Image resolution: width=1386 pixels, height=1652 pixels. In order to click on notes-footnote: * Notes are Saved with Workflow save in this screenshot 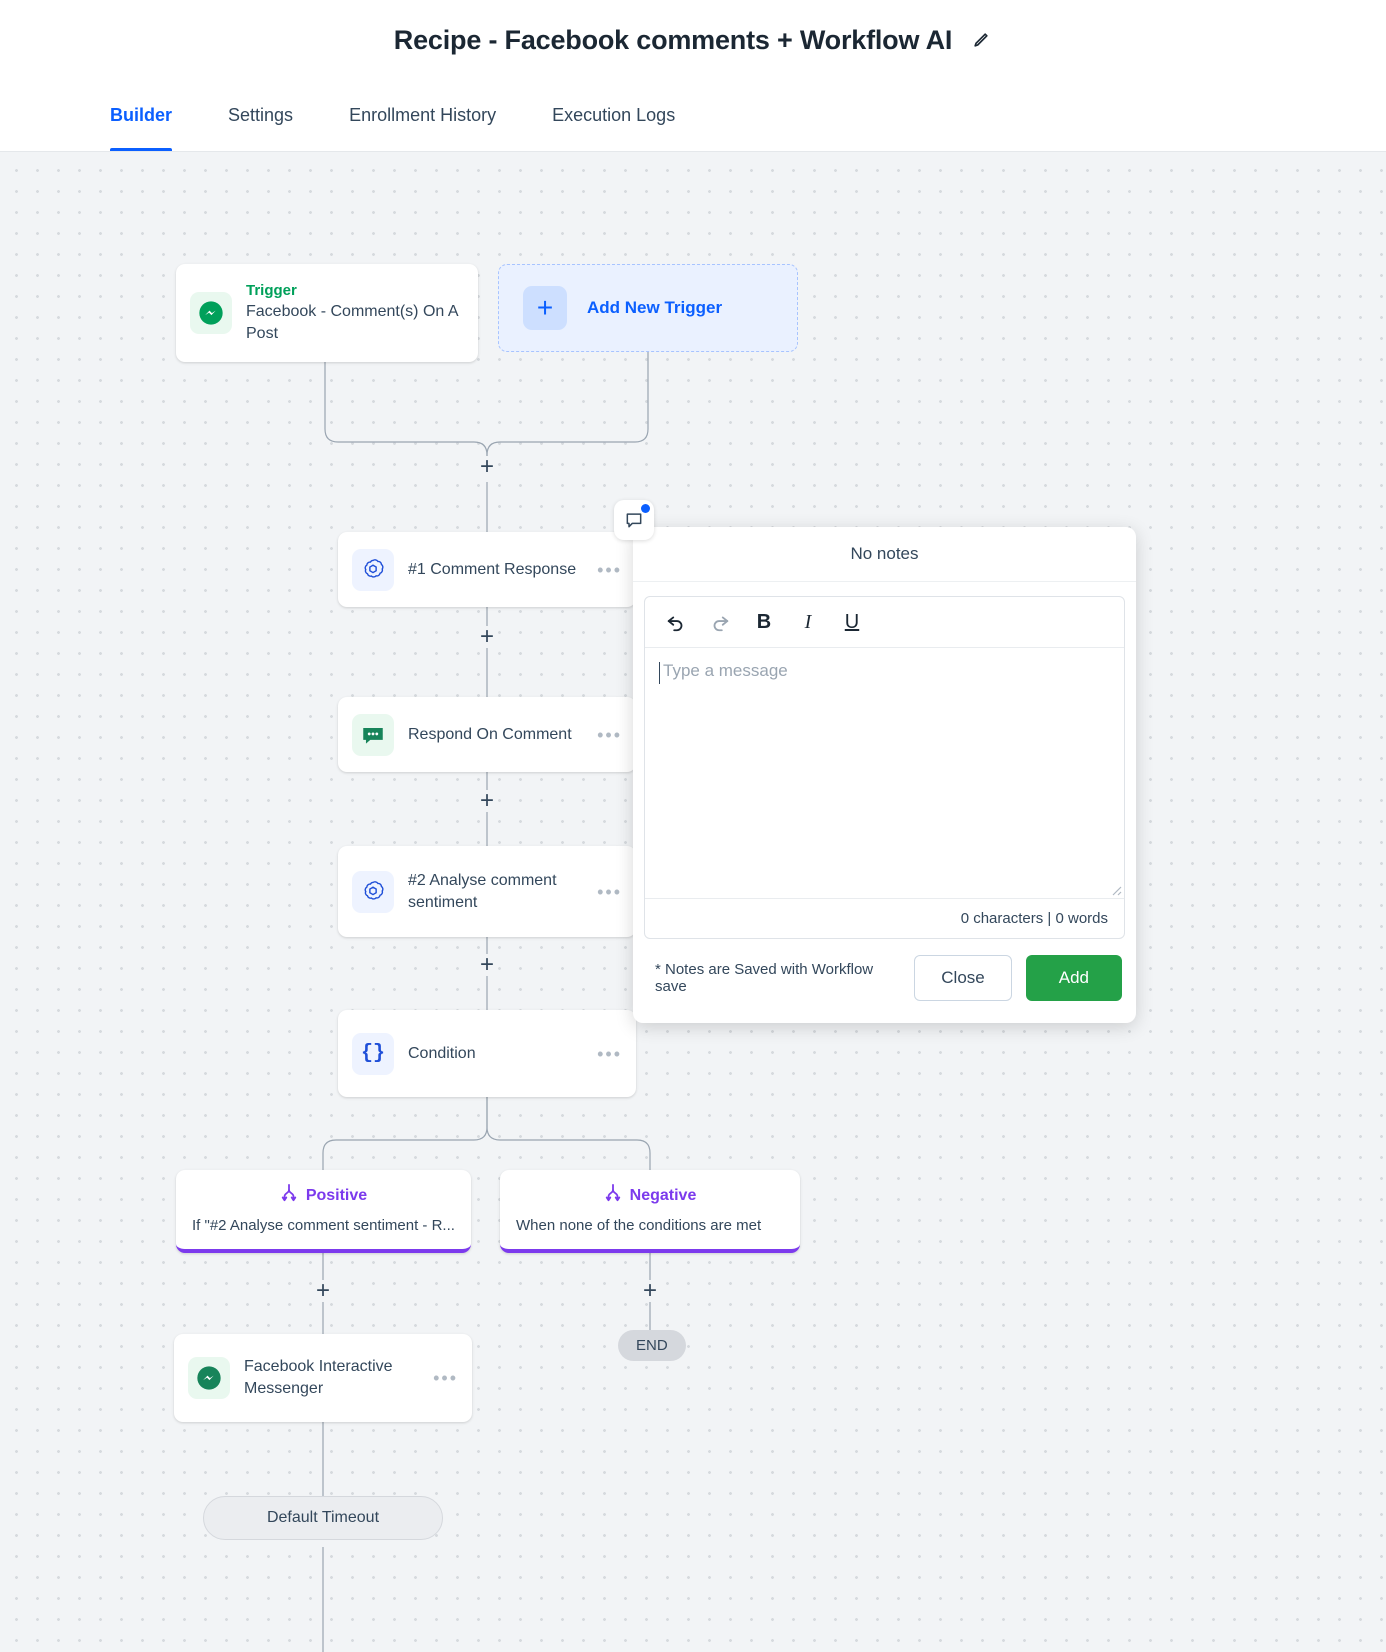, I will do `click(764, 978)`.